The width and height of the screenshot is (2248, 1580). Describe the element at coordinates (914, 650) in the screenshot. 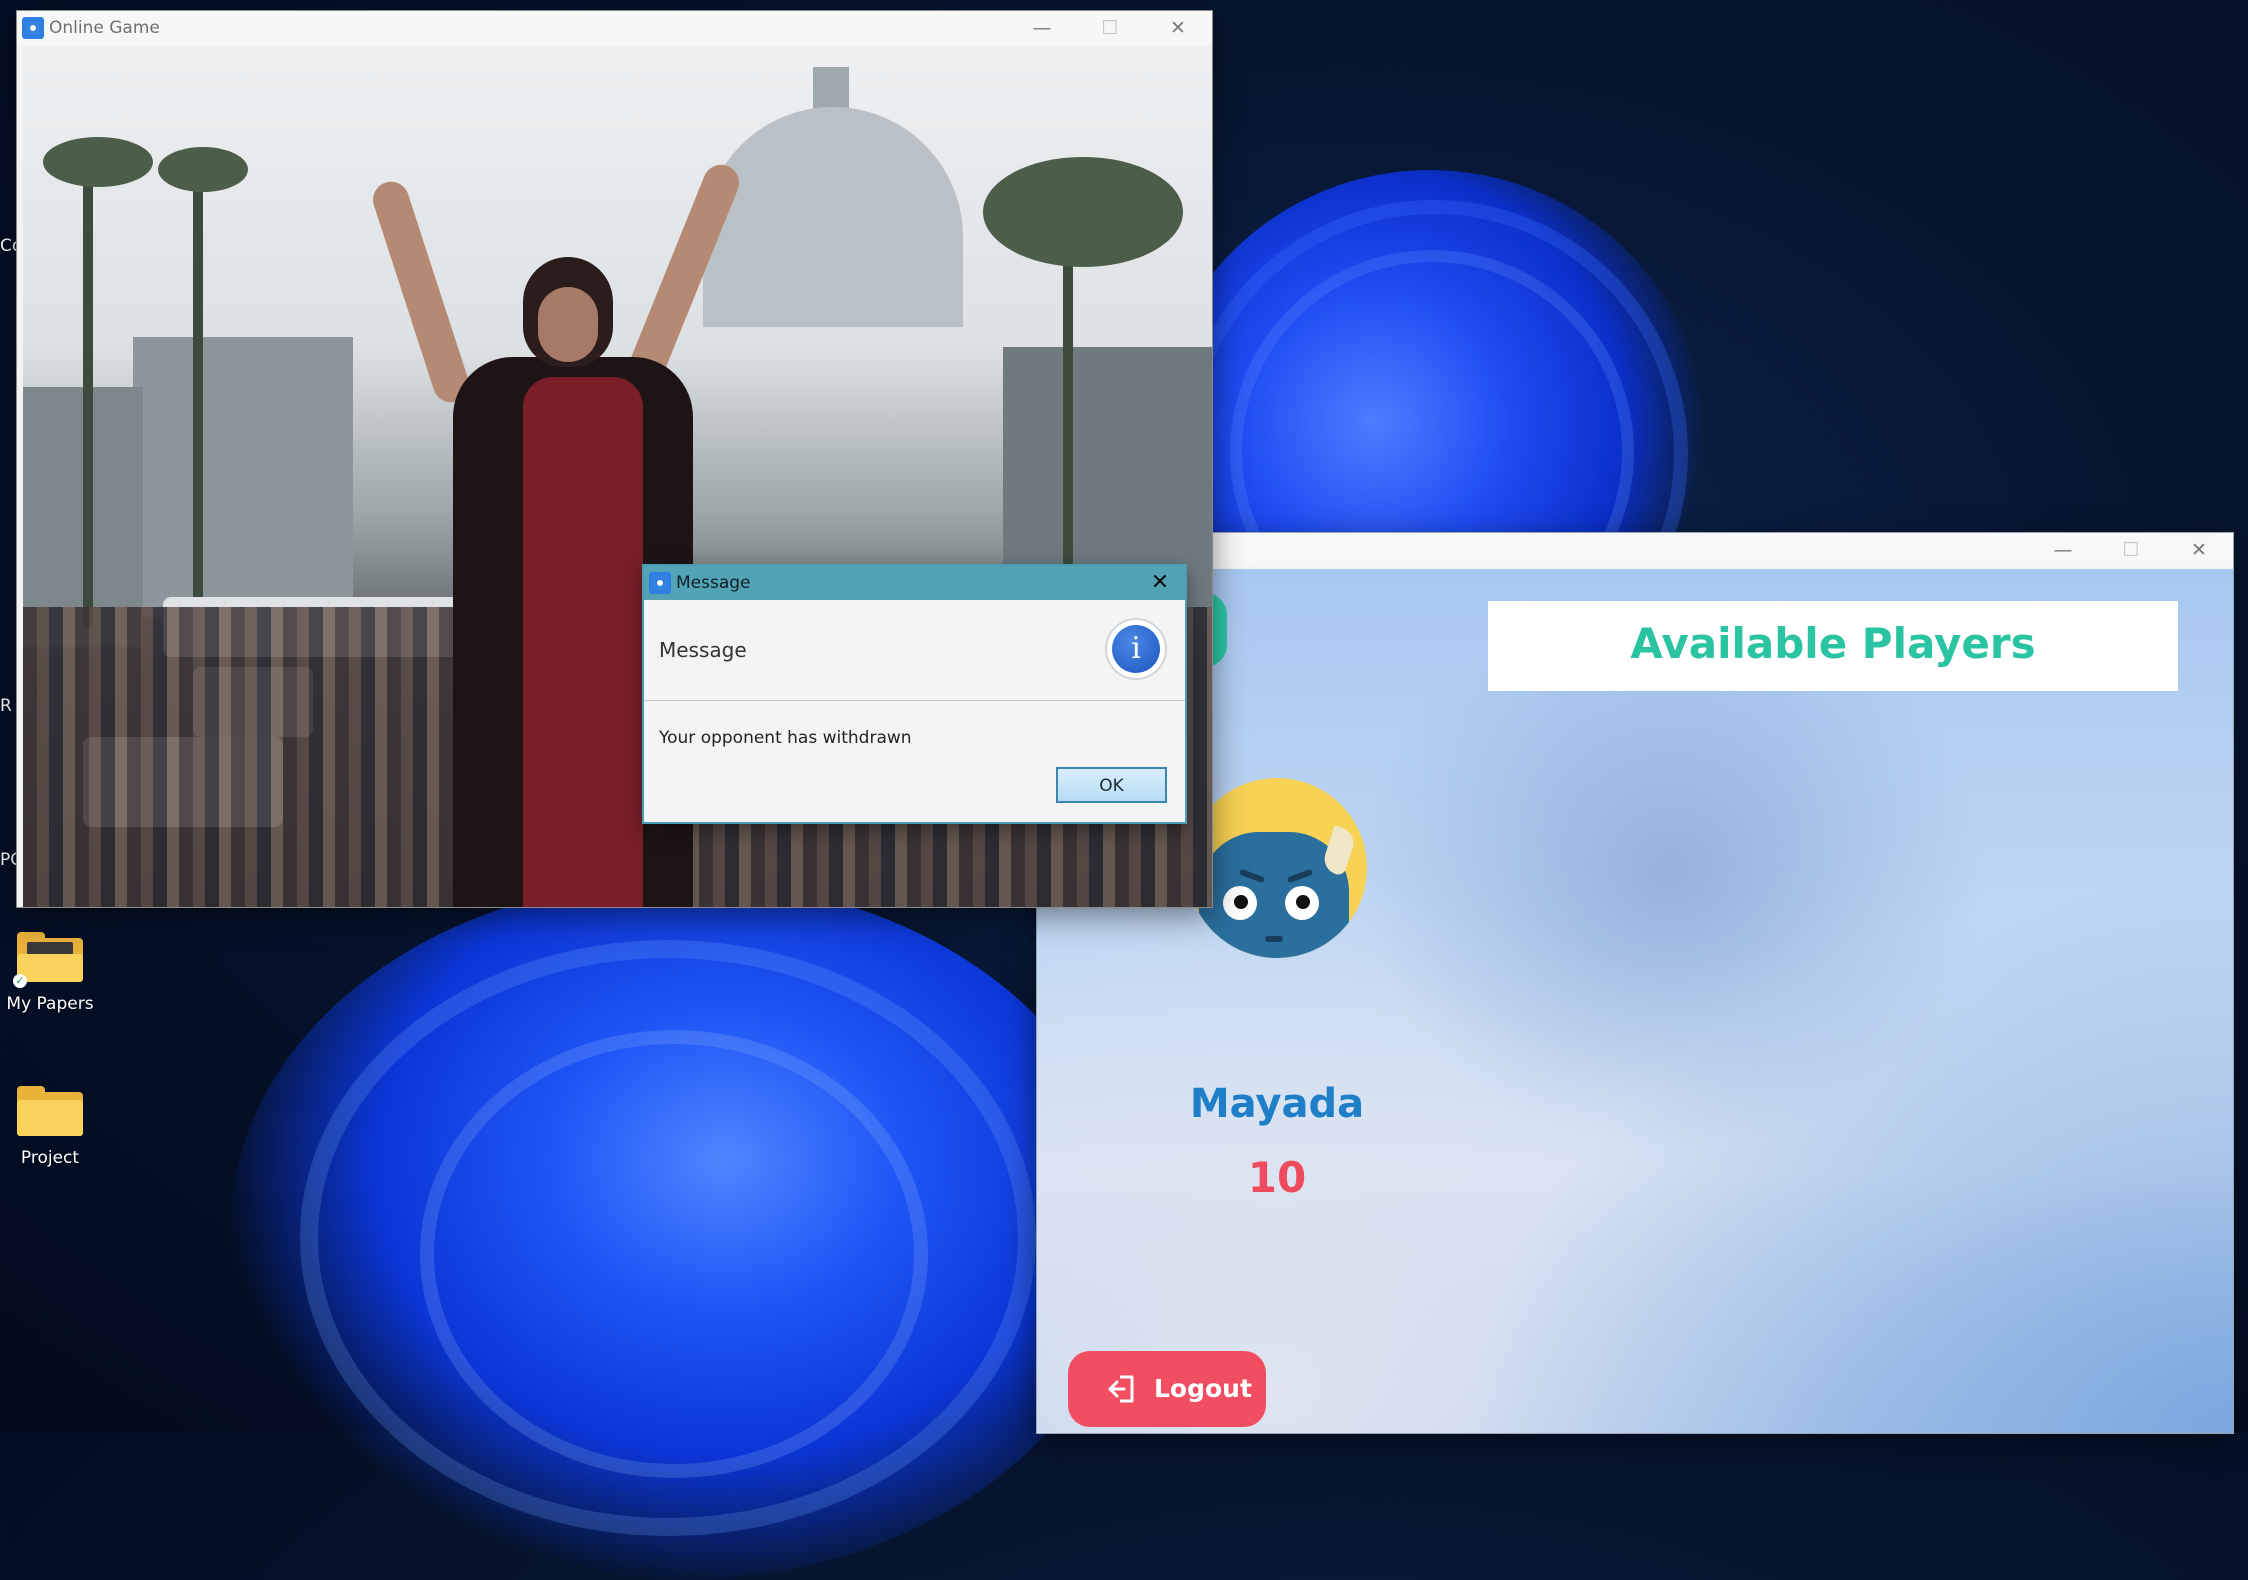

I see `dialog-header: Message i` at that location.